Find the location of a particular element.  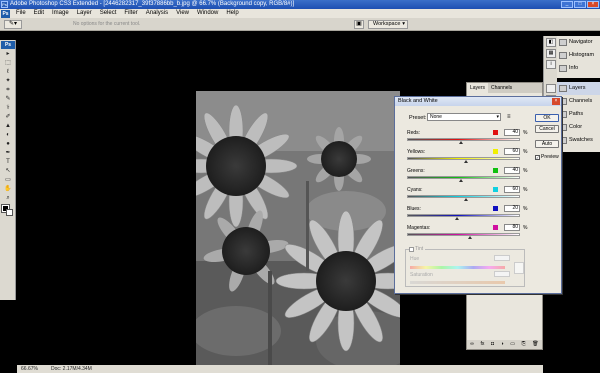

hue-field is located at coordinates (502, 258).